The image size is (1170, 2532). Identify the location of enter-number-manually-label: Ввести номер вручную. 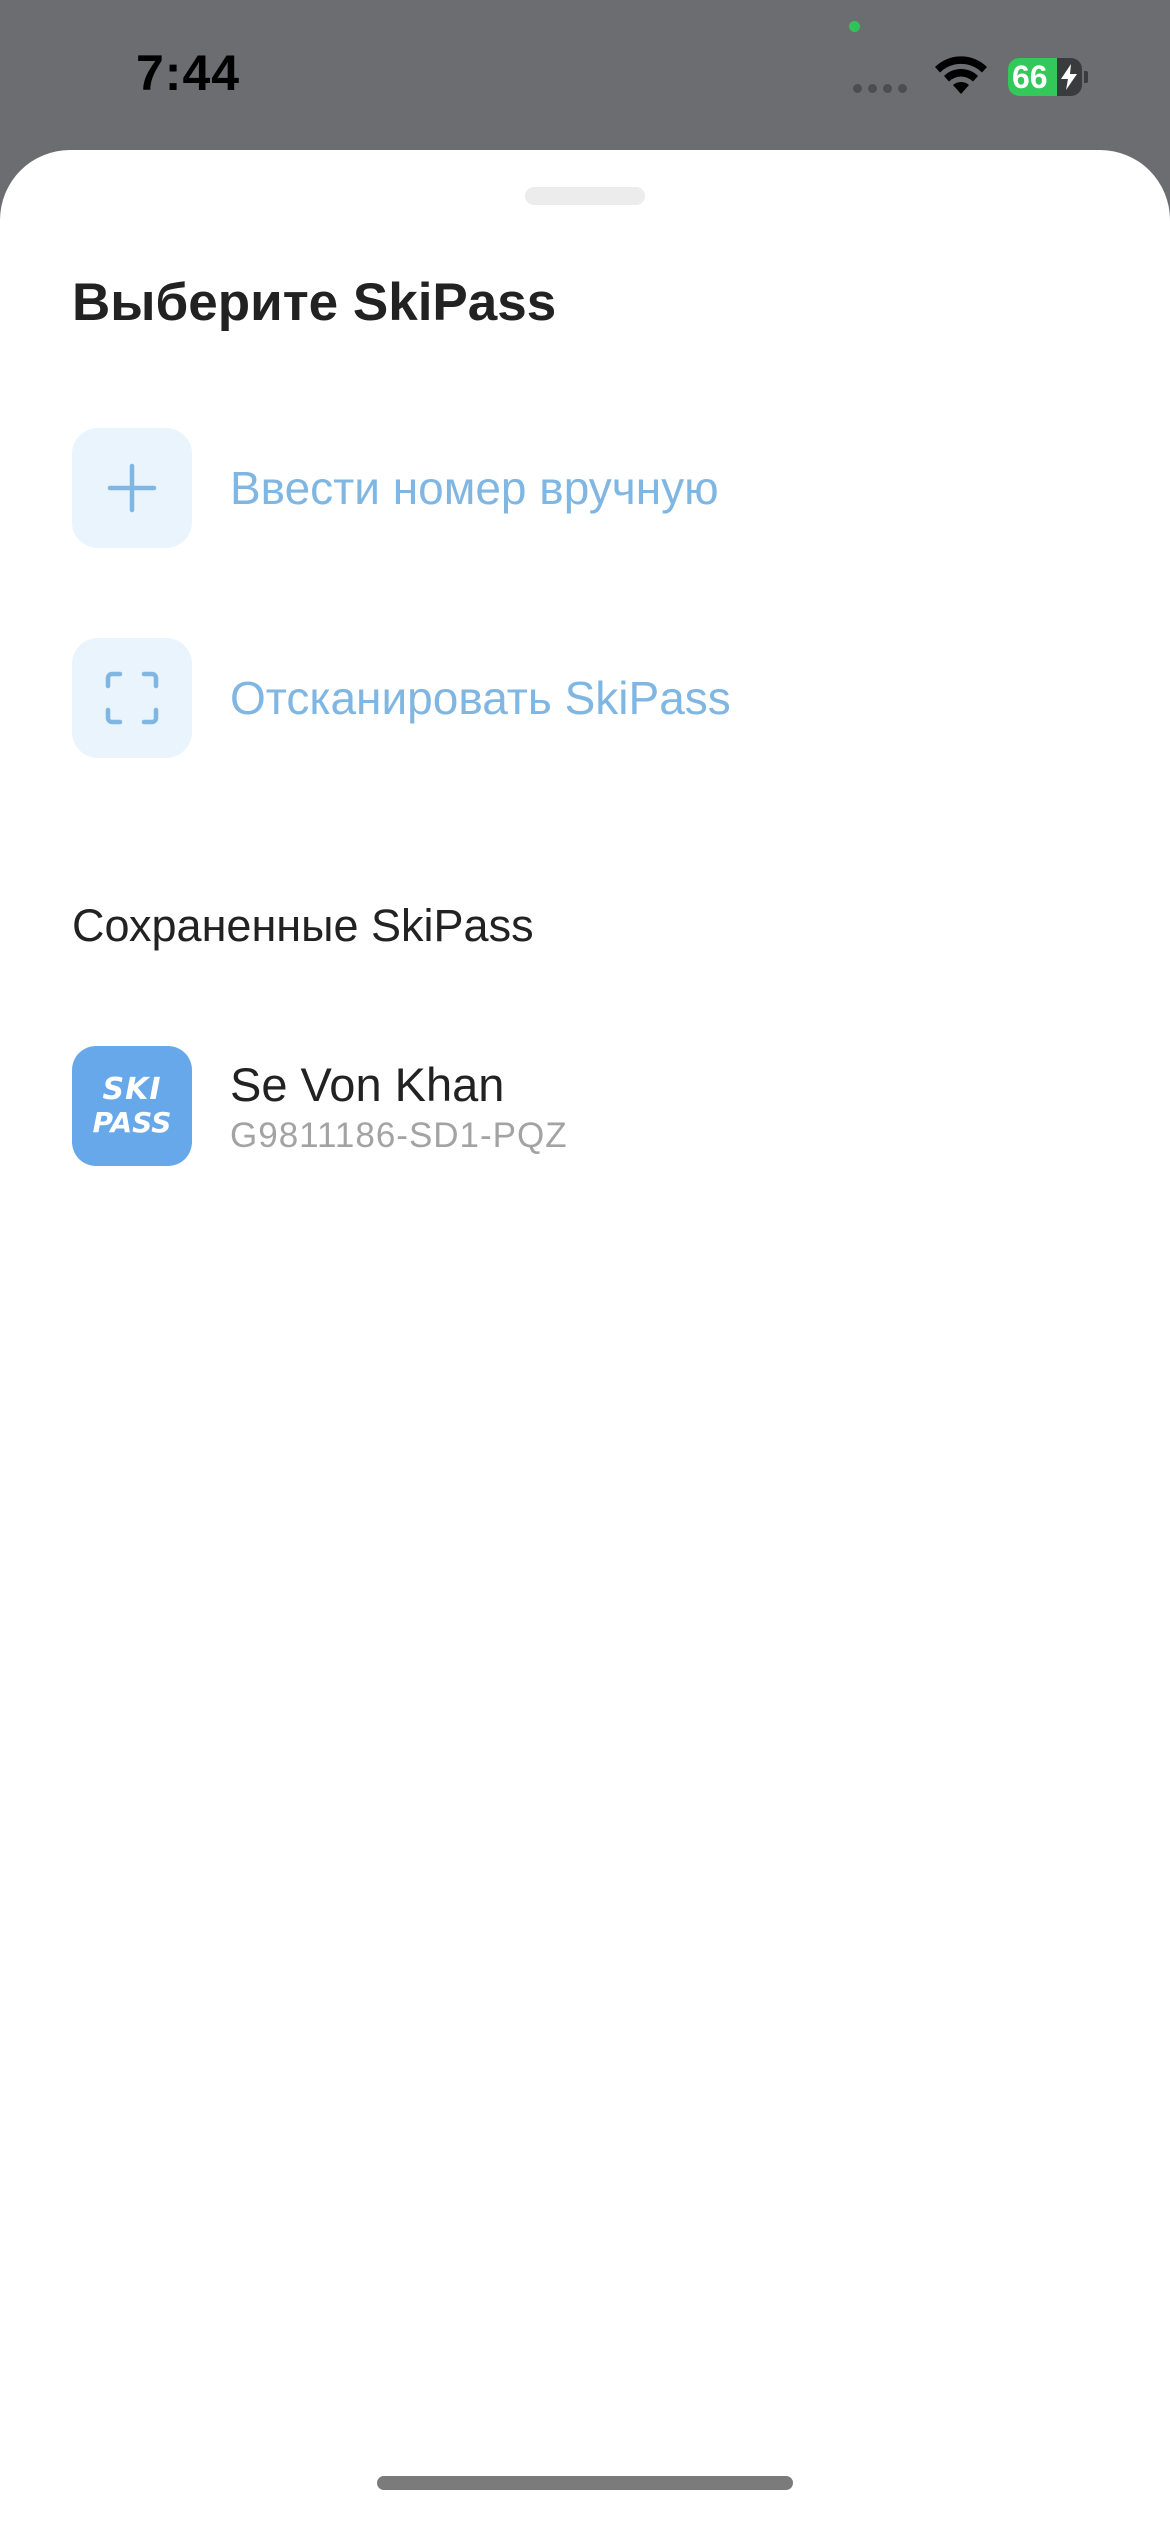
(474, 488).